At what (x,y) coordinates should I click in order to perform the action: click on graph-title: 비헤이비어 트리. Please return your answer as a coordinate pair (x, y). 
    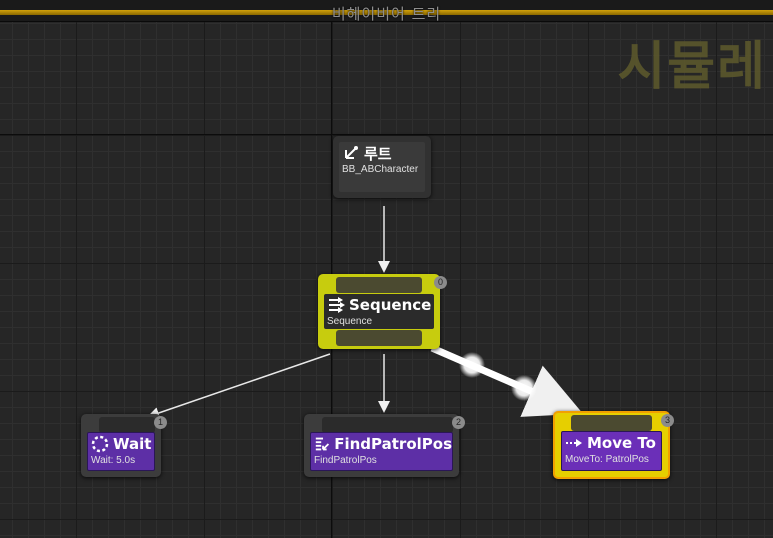
    Looking at the image, I should click on (386, 14).